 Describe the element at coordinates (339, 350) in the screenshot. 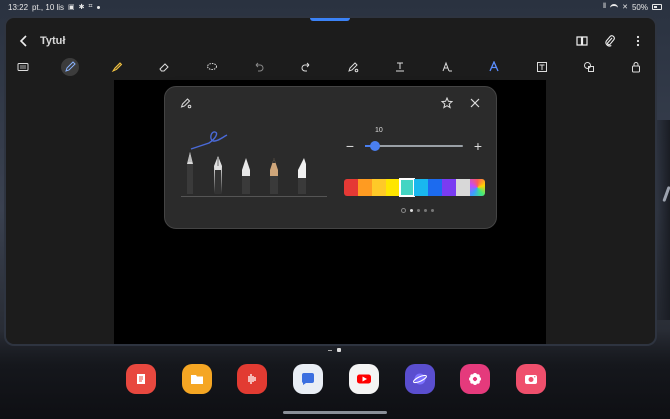

I see `dock-indicator-home` at that location.